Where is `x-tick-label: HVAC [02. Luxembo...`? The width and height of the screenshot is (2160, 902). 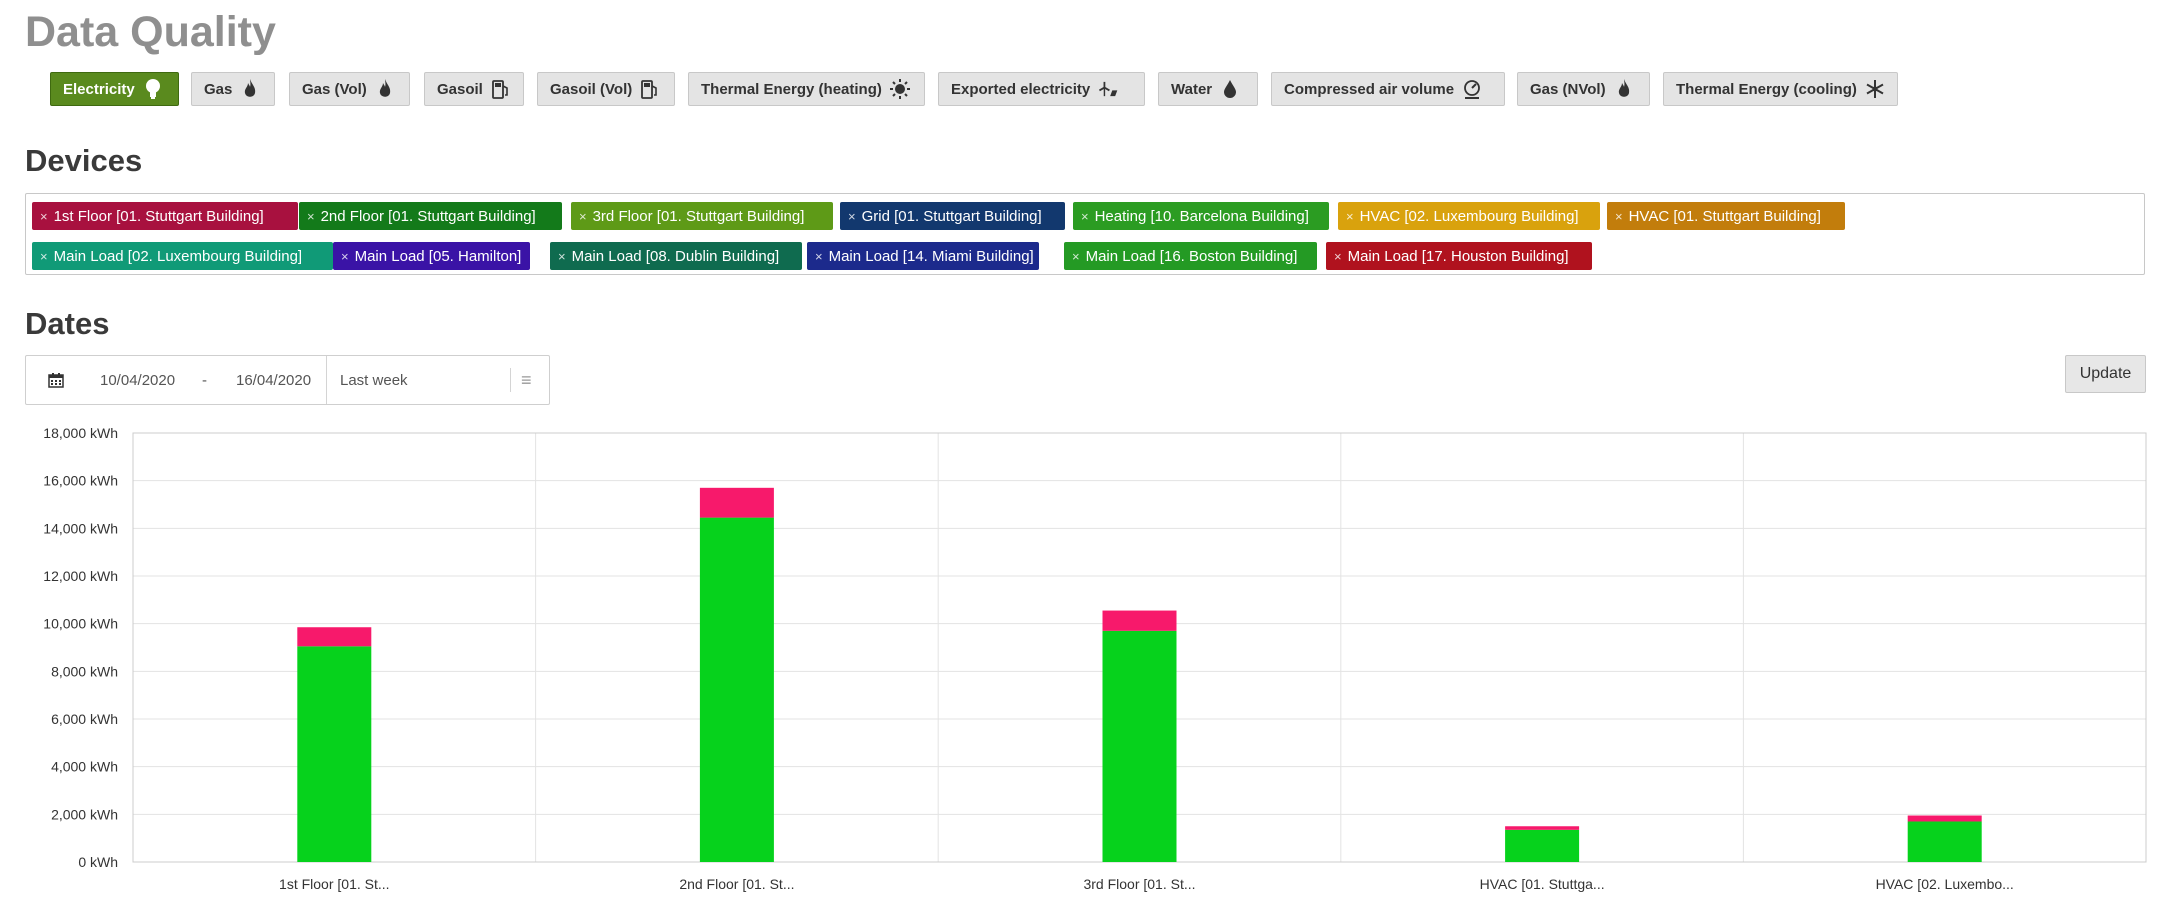
x-tick-label: HVAC [02. Luxembo... is located at coordinates (1945, 884).